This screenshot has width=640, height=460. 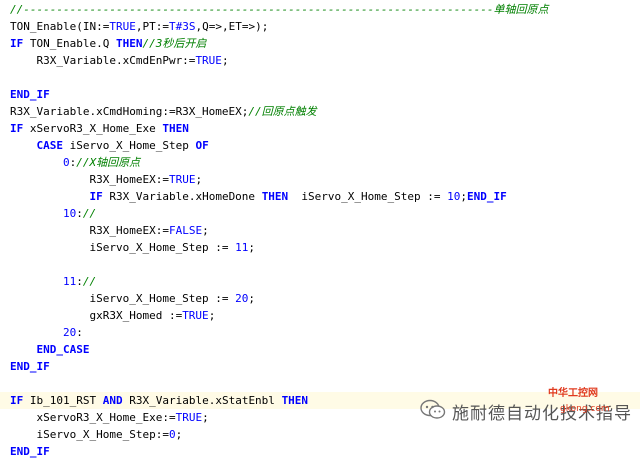 I want to click on code-line: R3X_HomeEX:=TRUE;, so click(x=320, y=179).